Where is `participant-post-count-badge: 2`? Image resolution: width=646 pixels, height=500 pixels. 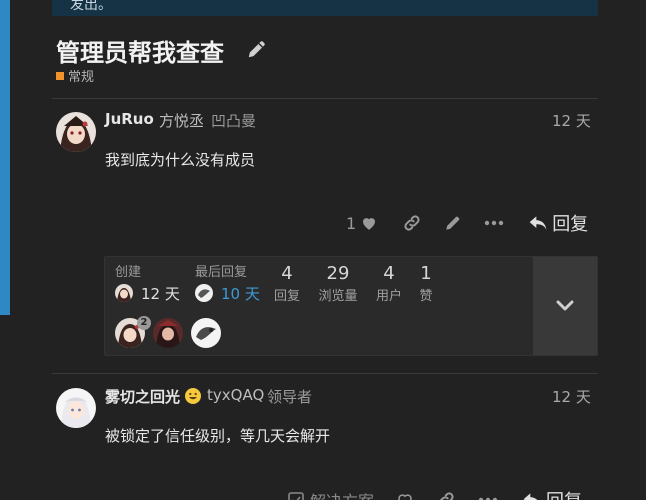 participant-post-count-badge: 2 is located at coordinates (144, 323).